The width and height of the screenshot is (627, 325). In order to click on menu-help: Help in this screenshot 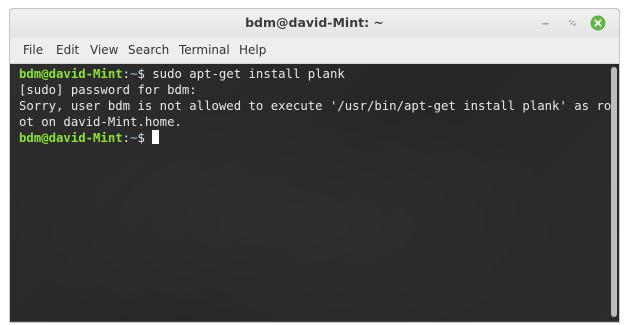, I will do `click(252, 50)`.